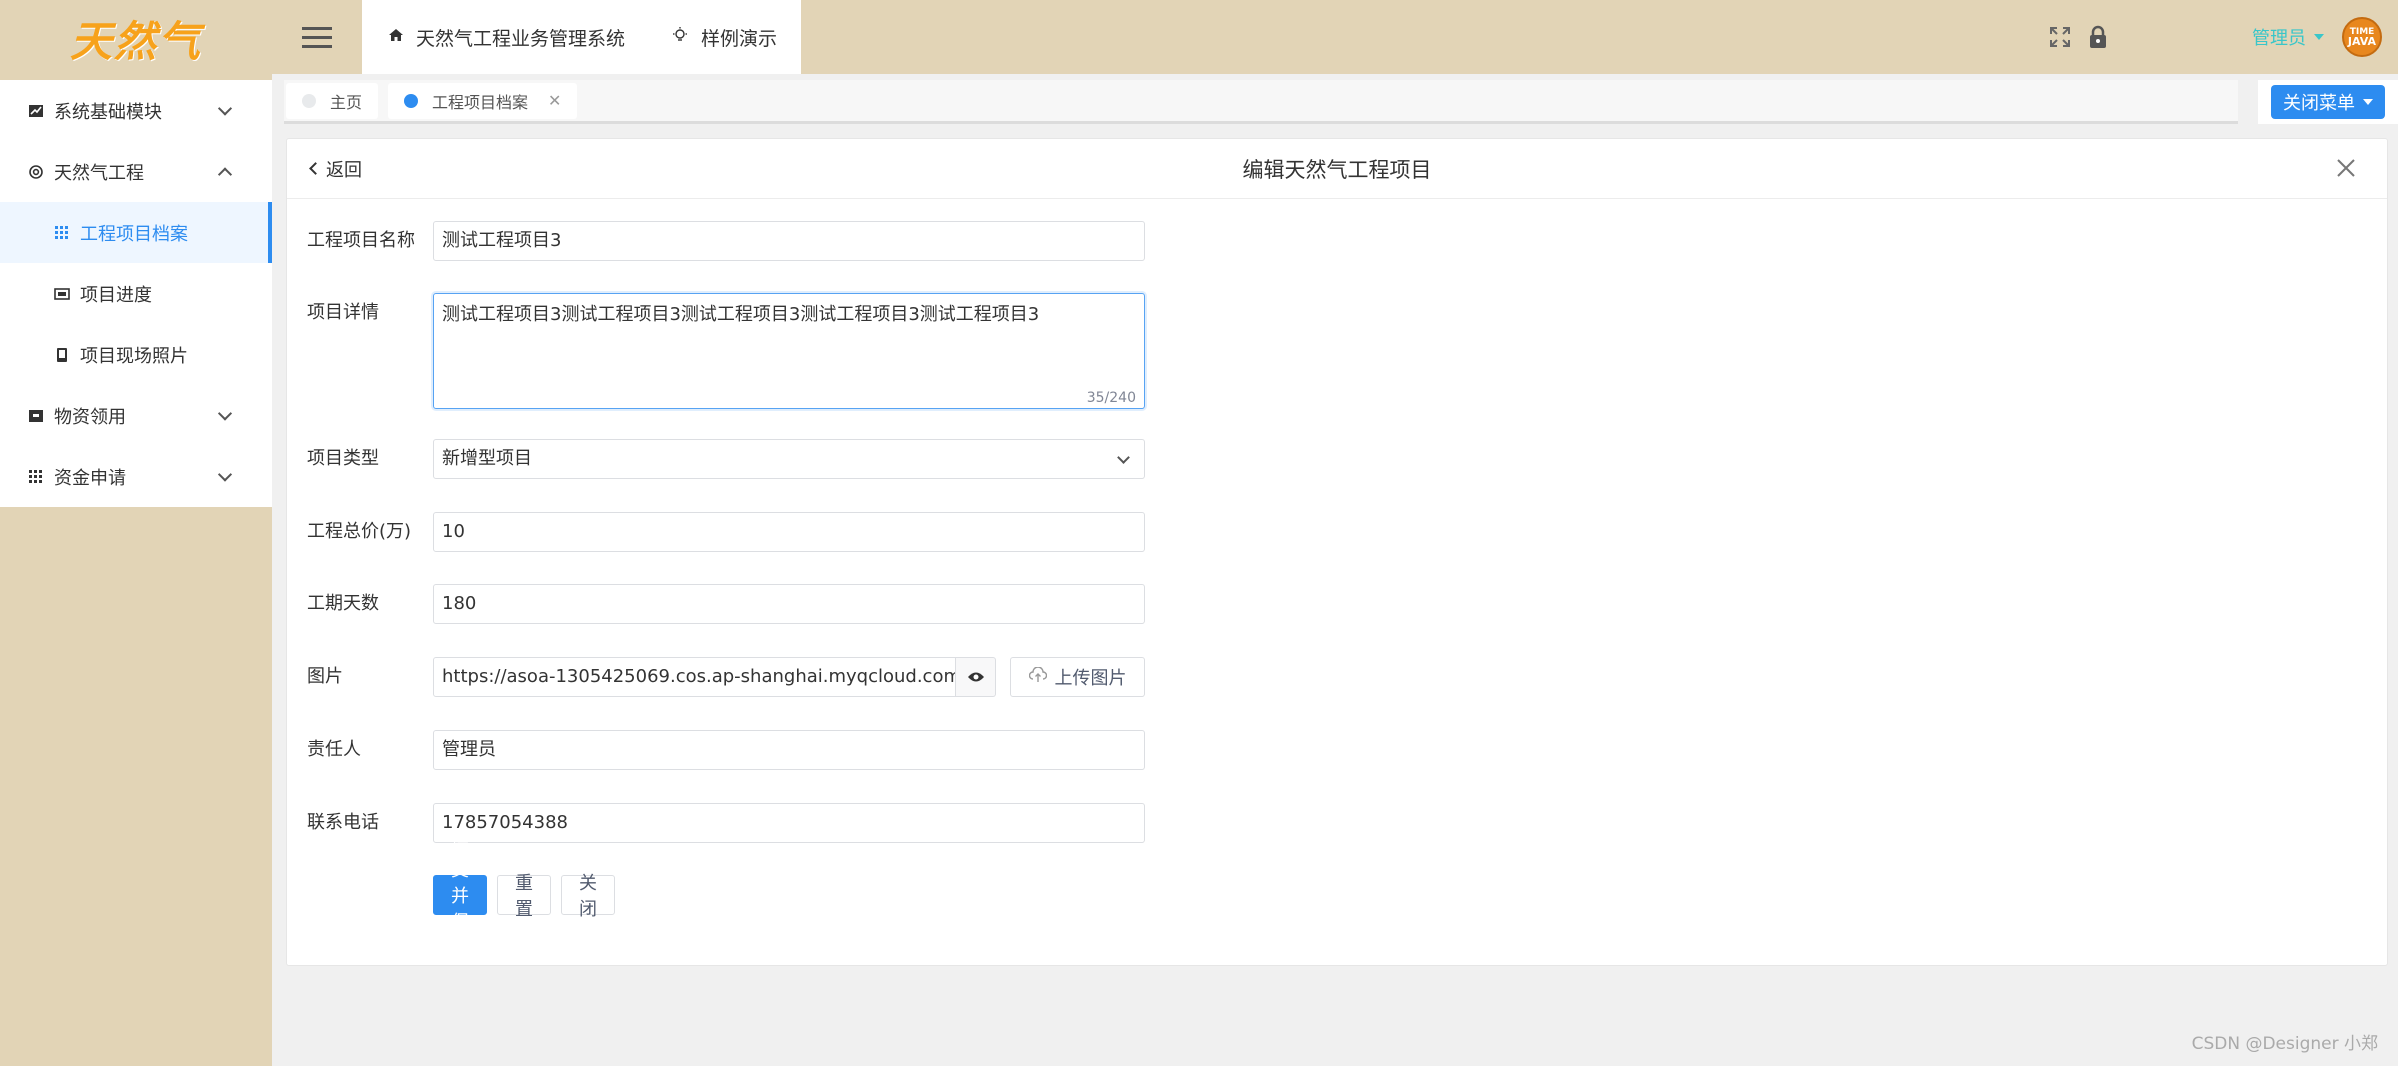  I want to click on breadcrumb-home: 天然气工程业务管理系统, so click(506, 37).